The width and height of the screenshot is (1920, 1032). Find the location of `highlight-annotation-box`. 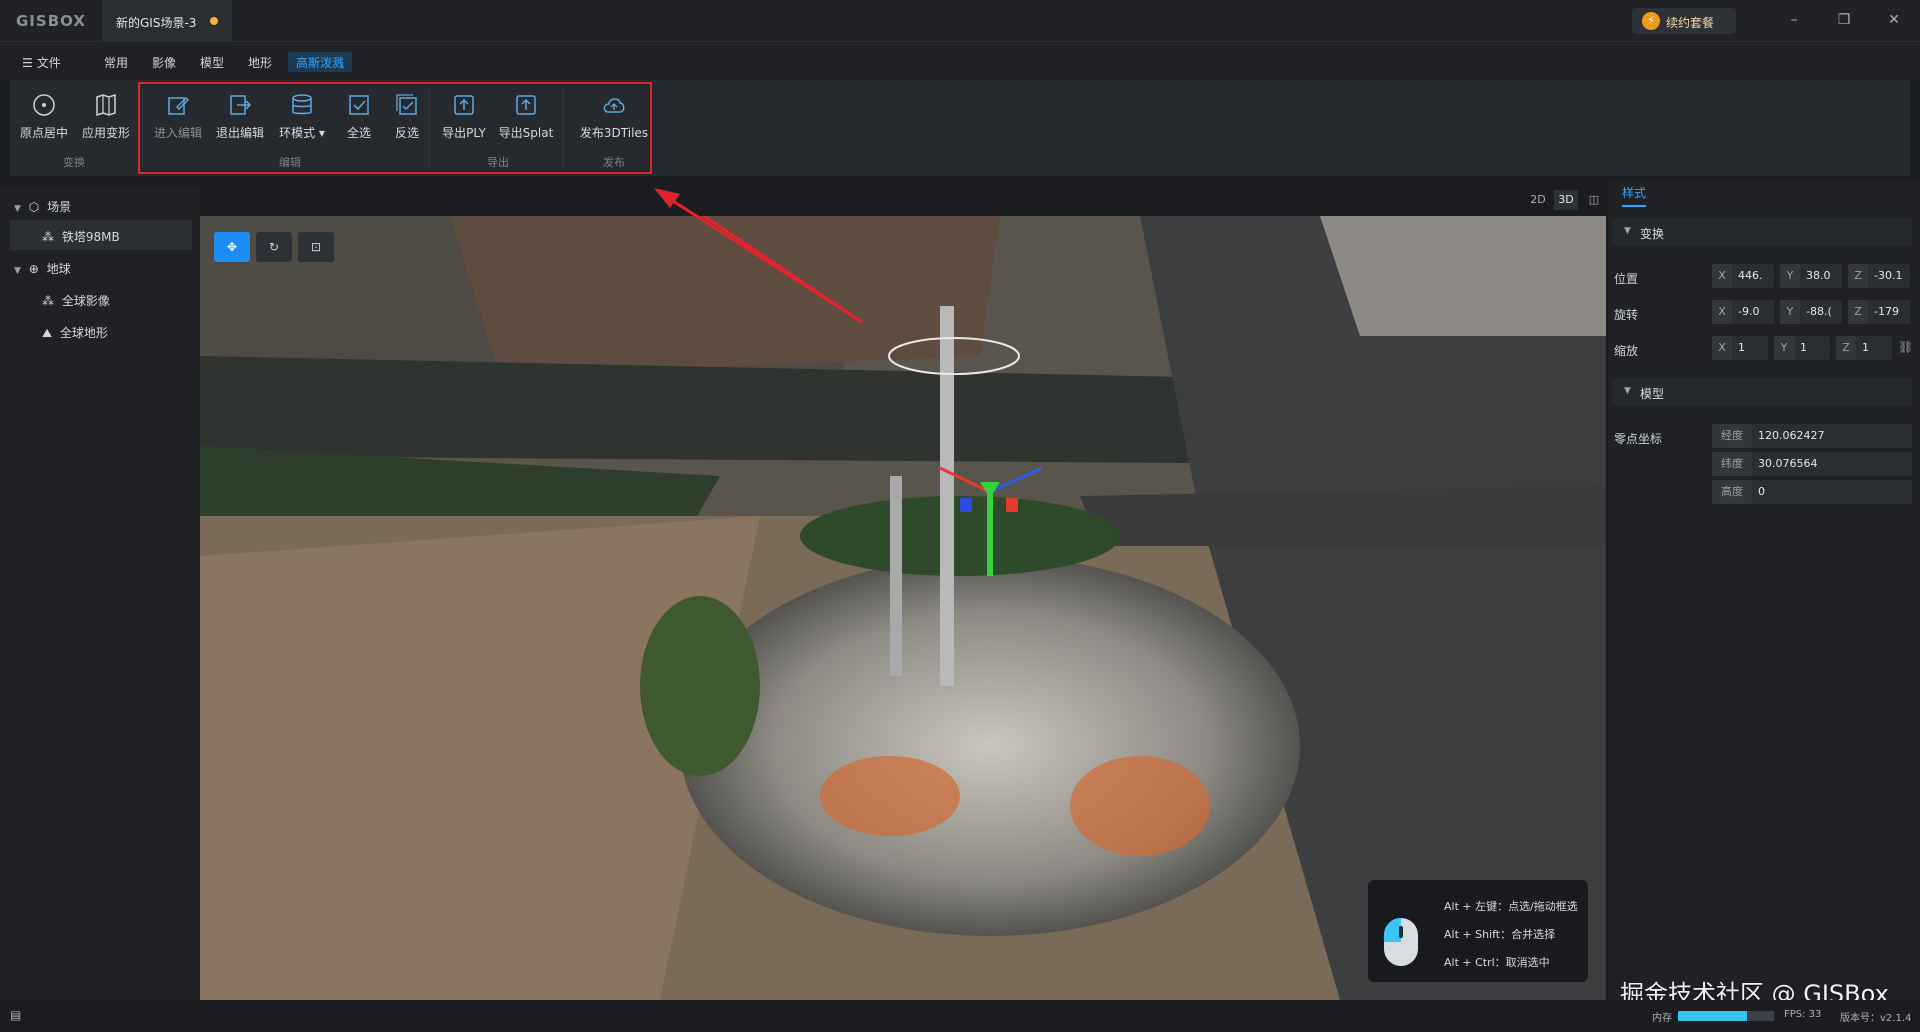

highlight-annotation-box is located at coordinates (395, 128).